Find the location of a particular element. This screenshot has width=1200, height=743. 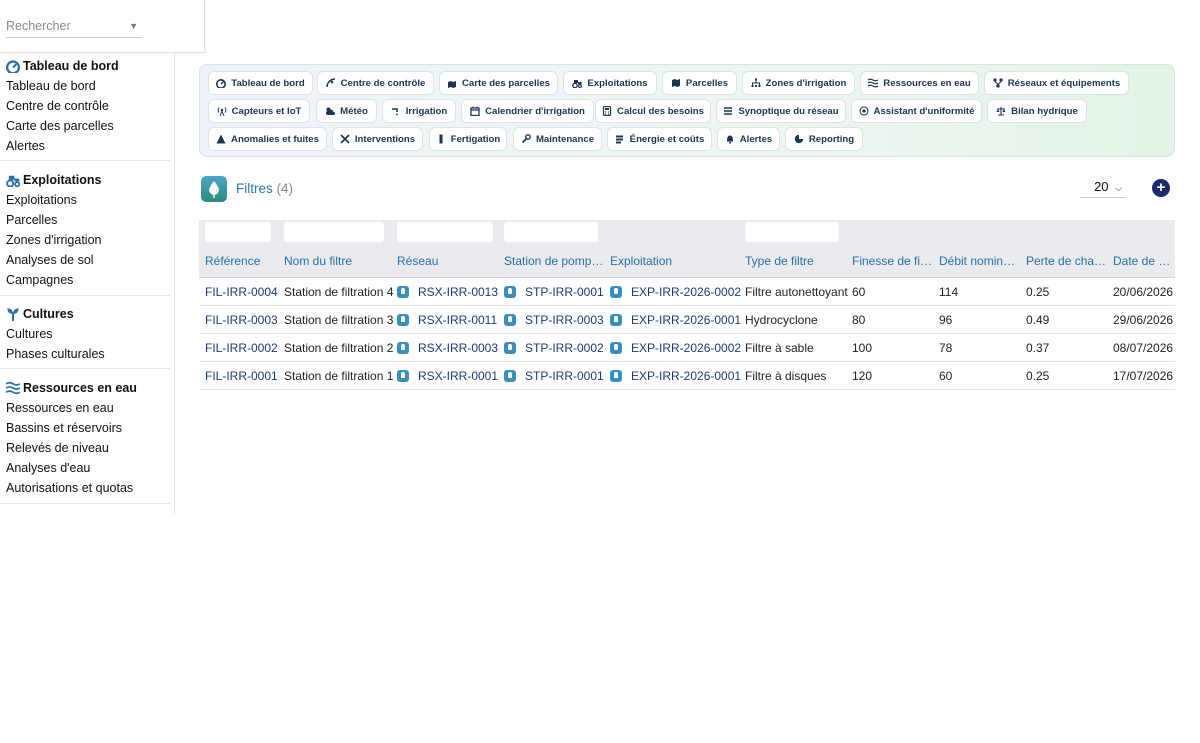

table-cell: FIL-IRR-0003 is located at coordinates (245, 320).